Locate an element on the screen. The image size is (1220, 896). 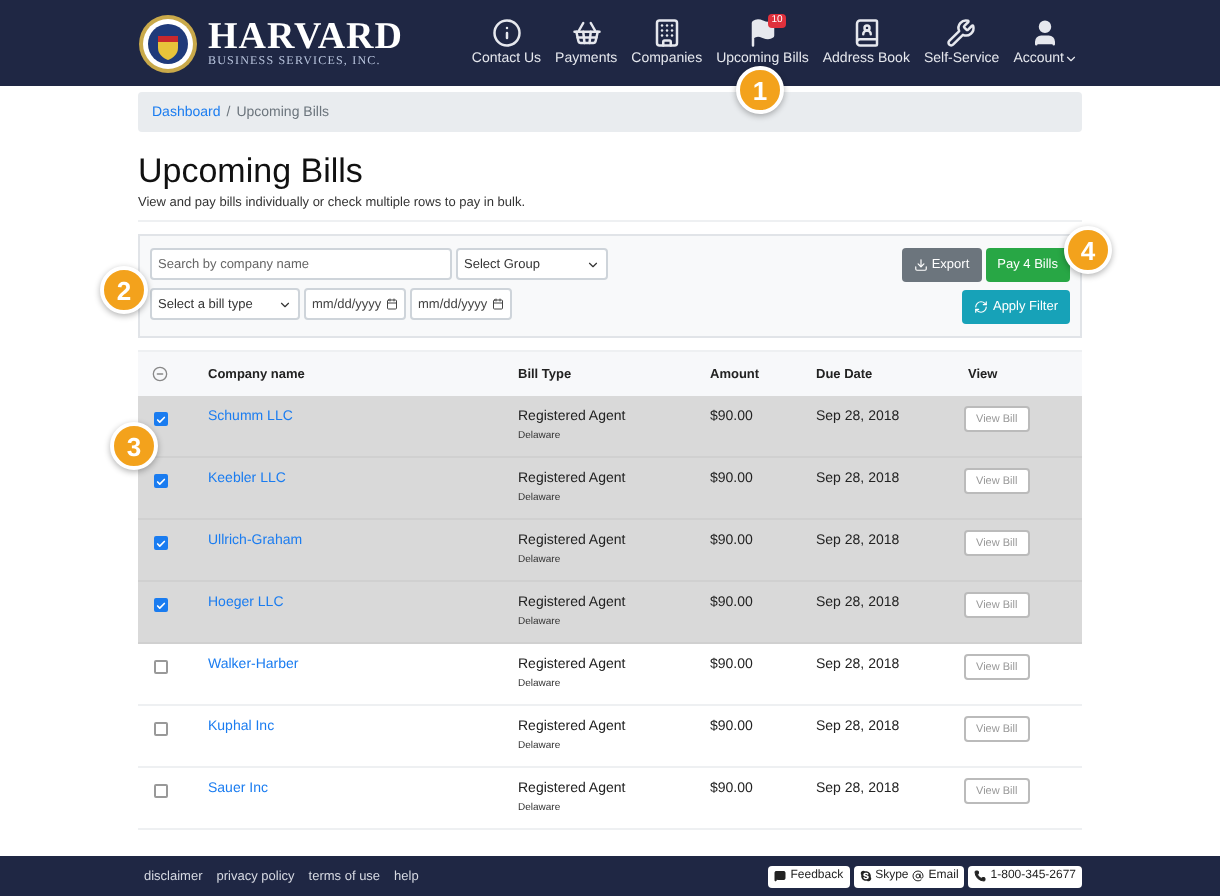
refresh-icon is located at coordinates (981, 307).